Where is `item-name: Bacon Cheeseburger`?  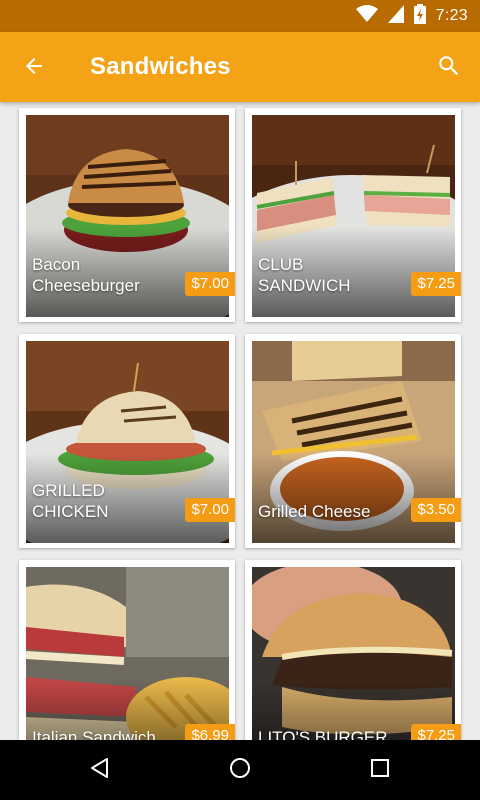 item-name: Bacon Cheeseburger is located at coordinates (86, 275).